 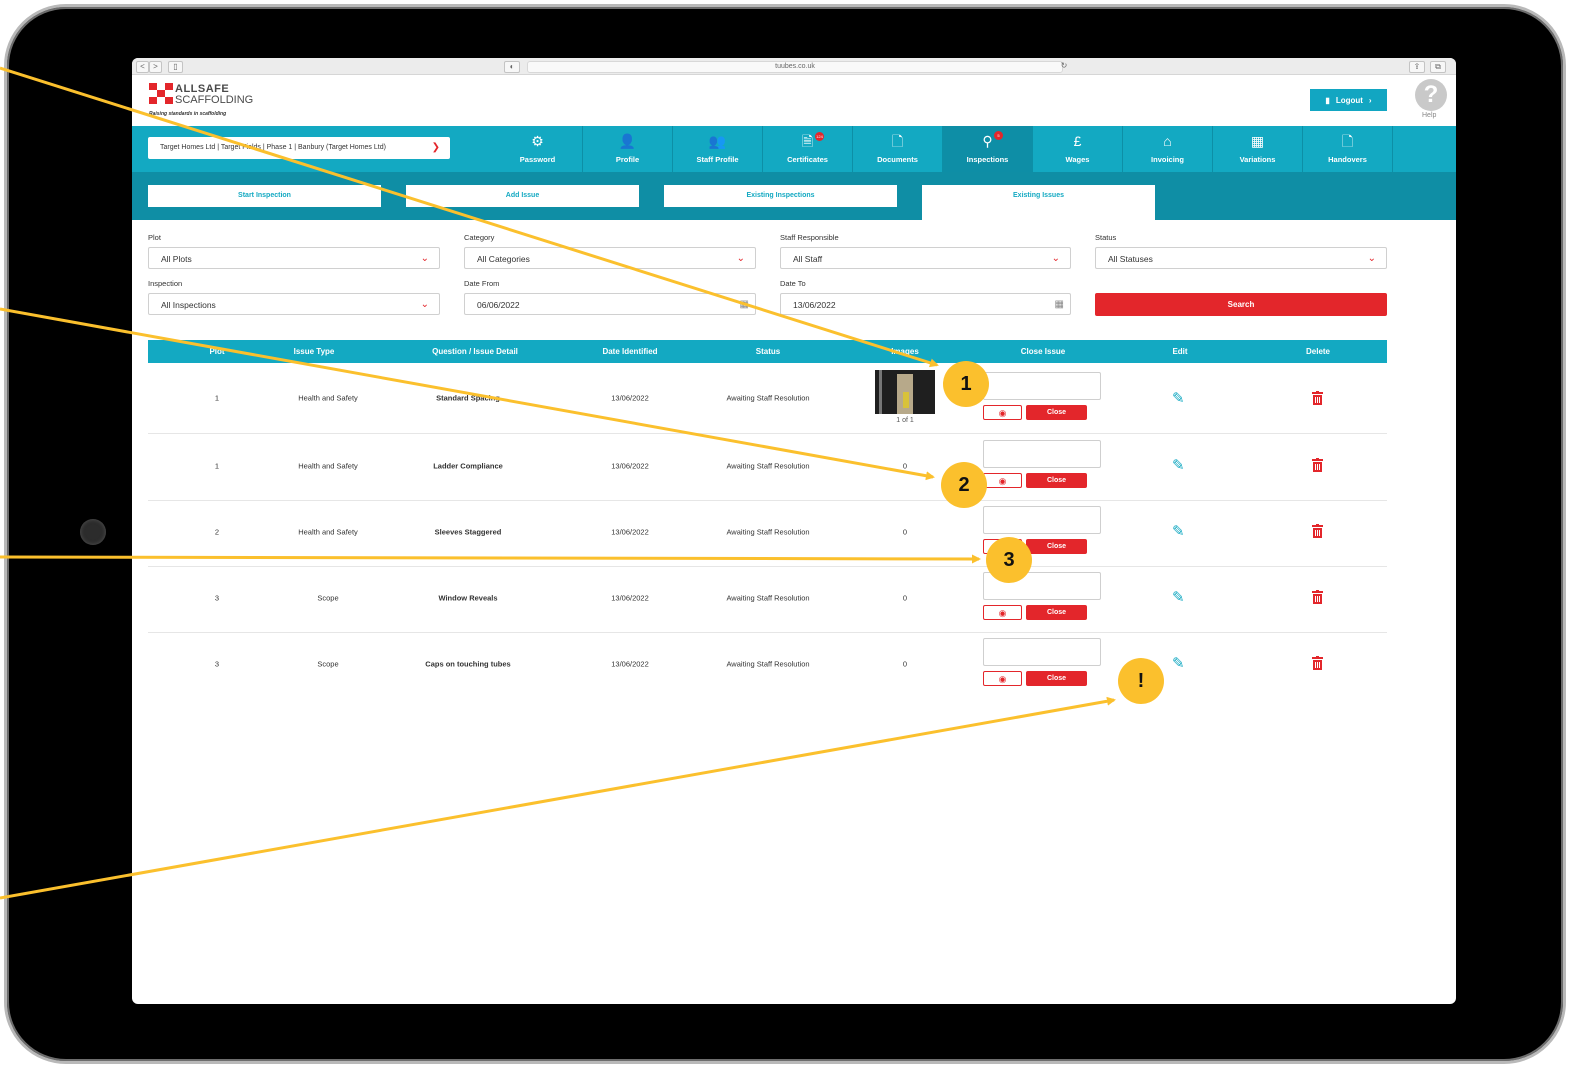 What do you see at coordinates (717, 159) in the screenshot?
I see `nav-item-label: Staff Profile` at bounding box center [717, 159].